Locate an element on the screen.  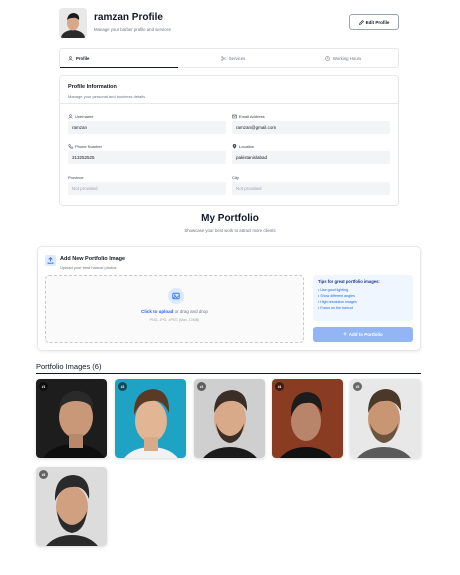
phone-label: Phone Number is located at coordinates (88, 146).